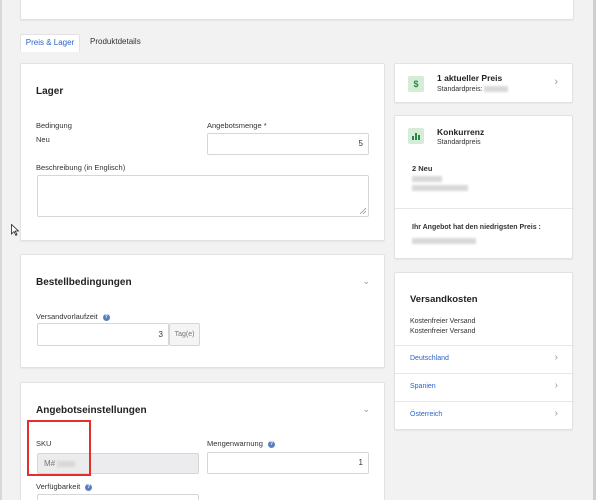 The width and height of the screenshot is (596, 500). I want to click on lead-time-label: Versandvorlaufzeit ?, so click(73, 316).